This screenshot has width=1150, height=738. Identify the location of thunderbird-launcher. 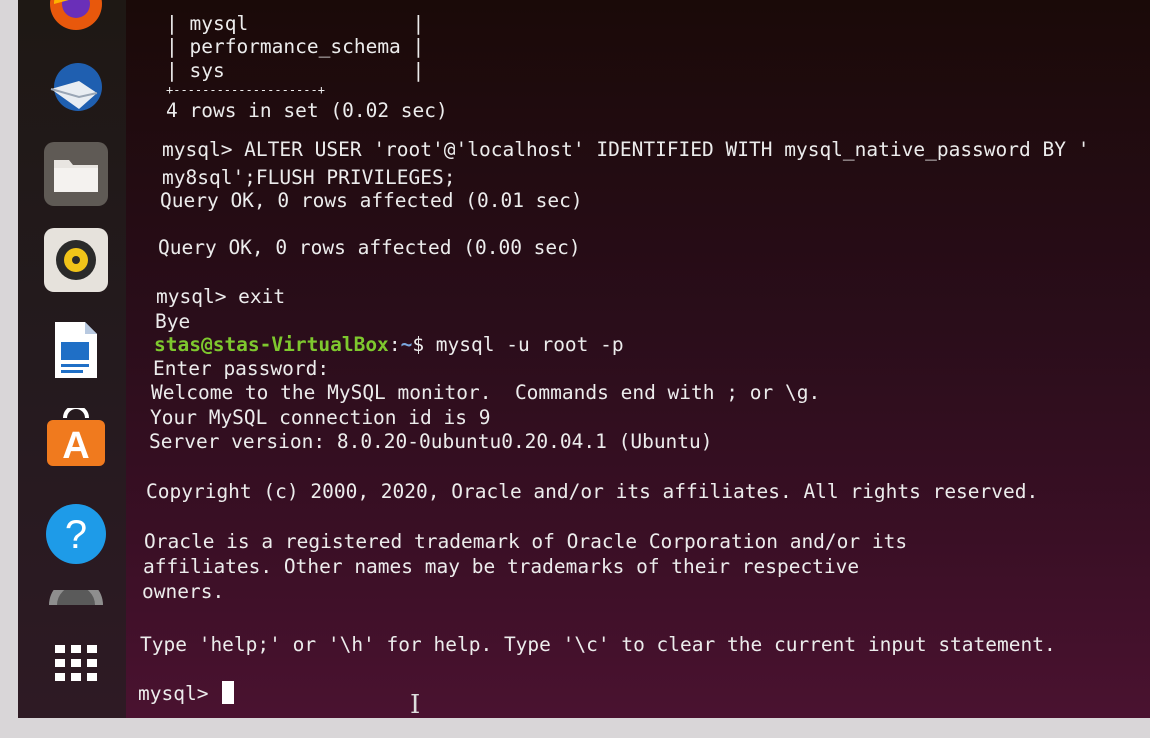
(76, 90).